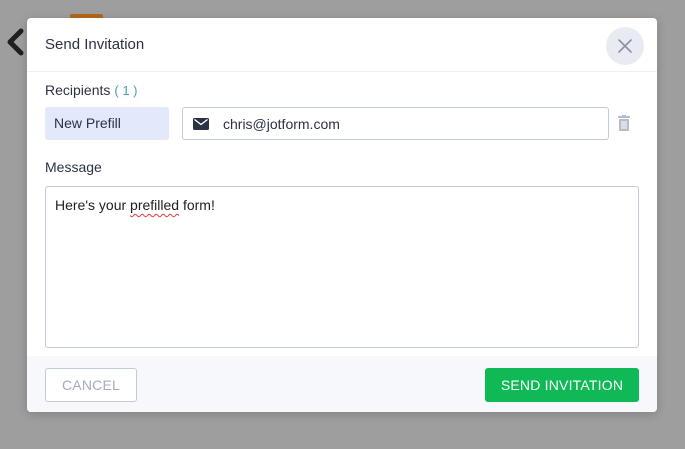 The image size is (685, 449). I want to click on chevron-left-icon, so click(15, 42).